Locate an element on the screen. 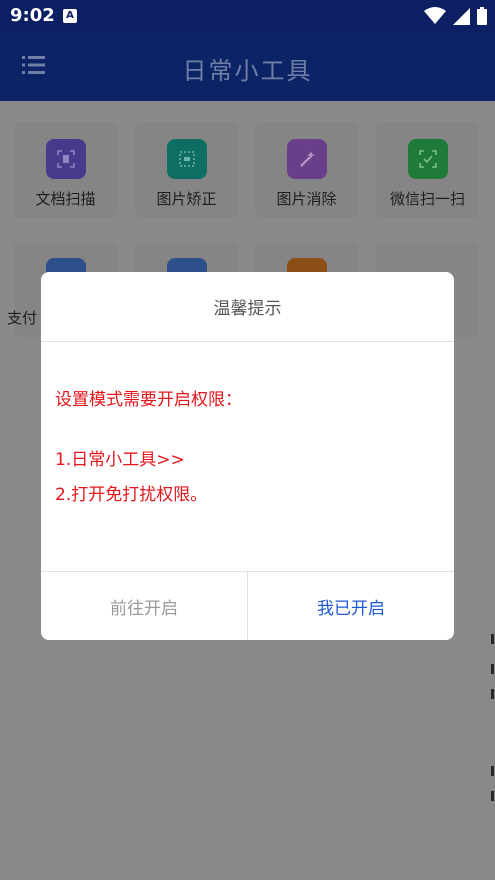 The width and height of the screenshot is (495, 880). dialog-step-1: 1.日常小工具>> is located at coordinates (120, 460).